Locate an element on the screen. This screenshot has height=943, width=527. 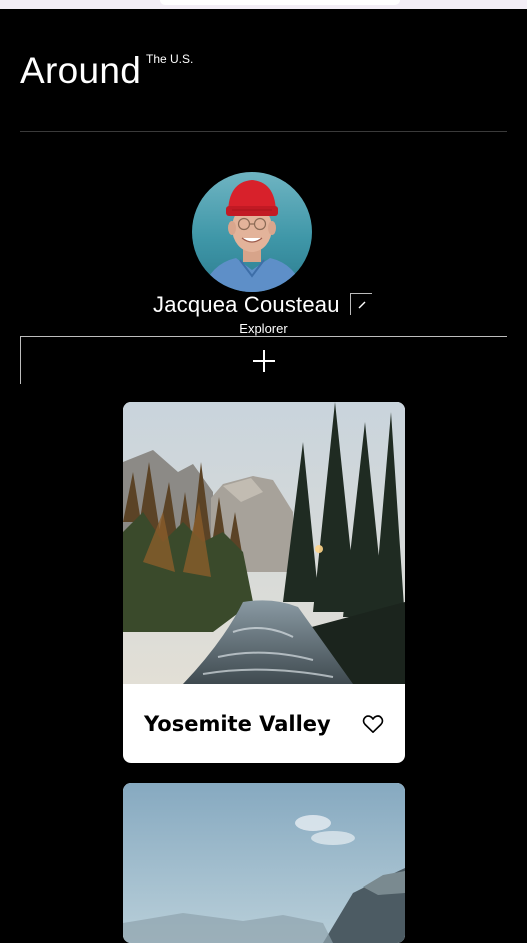
avatar-photo is located at coordinates (252, 232).